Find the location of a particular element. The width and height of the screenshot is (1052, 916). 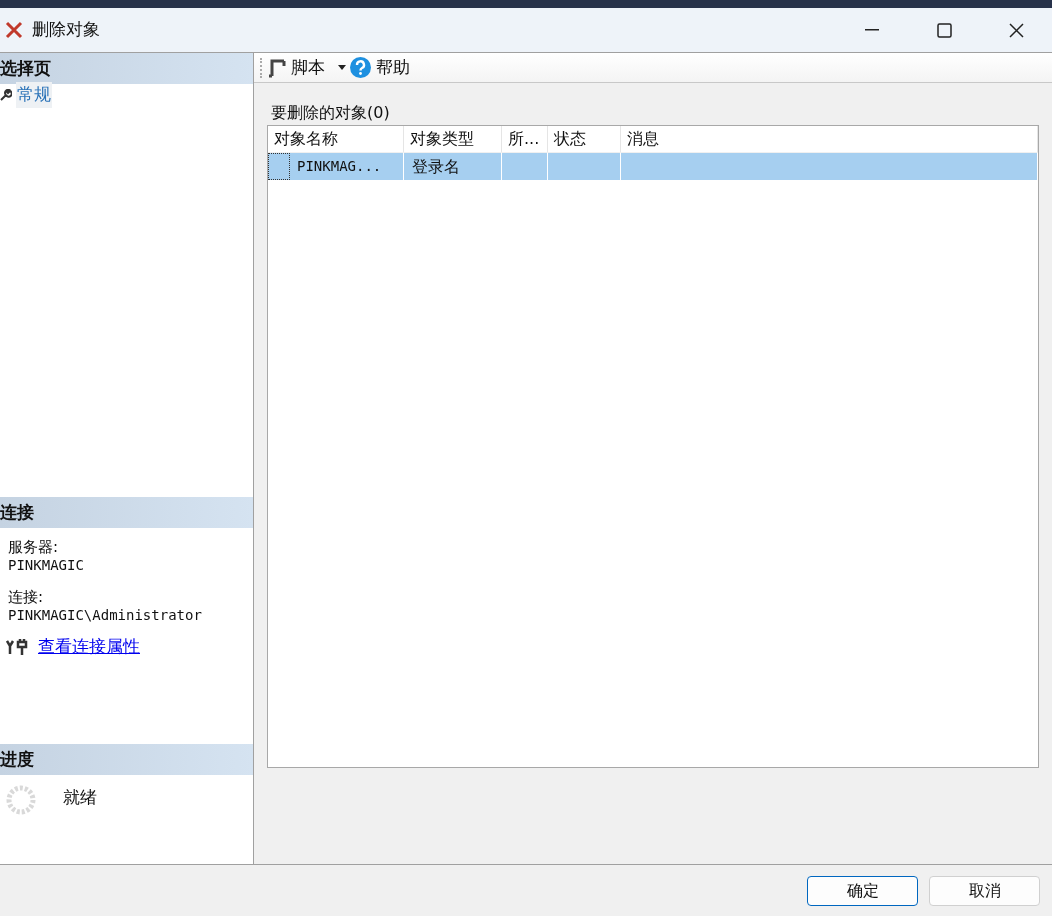

close-icon is located at coordinates (1016, 30).